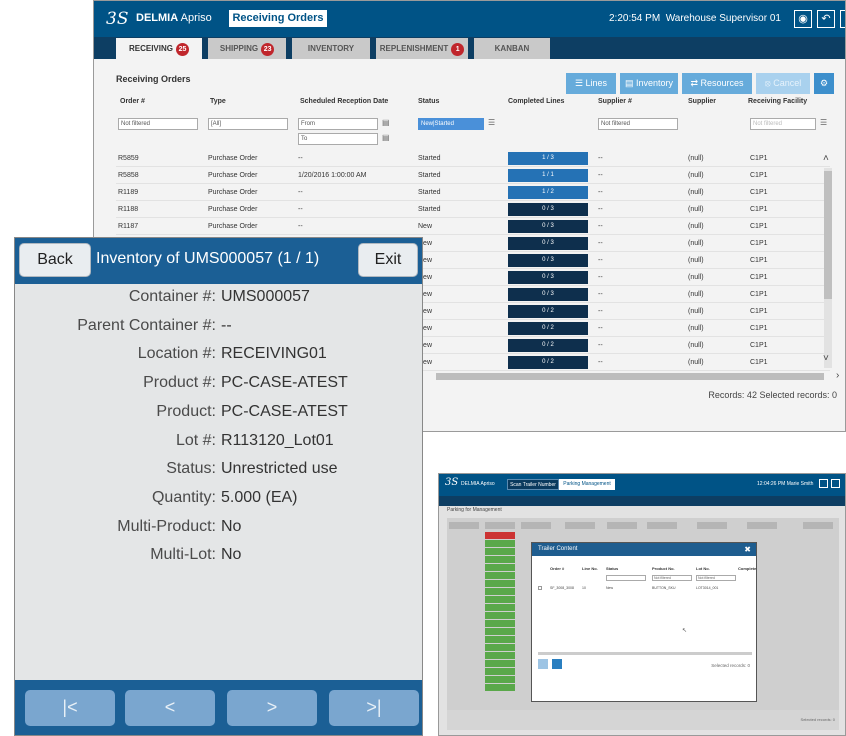 The width and height of the screenshot is (846, 736). I want to click on clock-user: 12:04:26 PM Marie Smith, so click(785, 484).